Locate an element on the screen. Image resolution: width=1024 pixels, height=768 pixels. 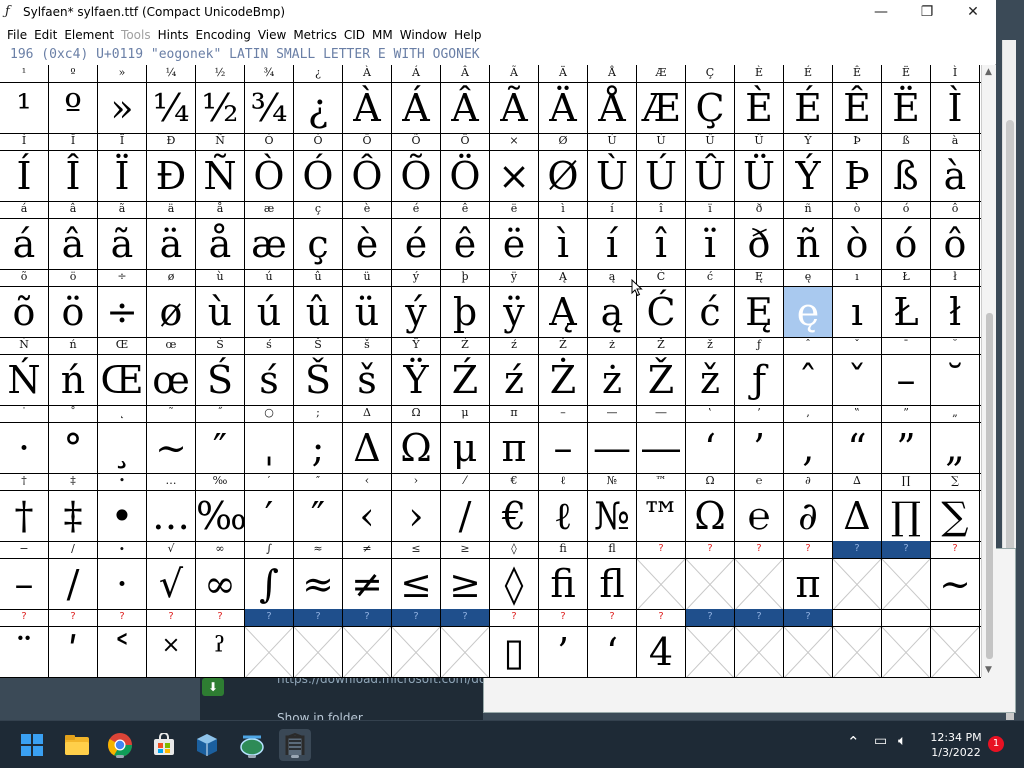
glyph-cell: á is located at coordinates (24, 244).